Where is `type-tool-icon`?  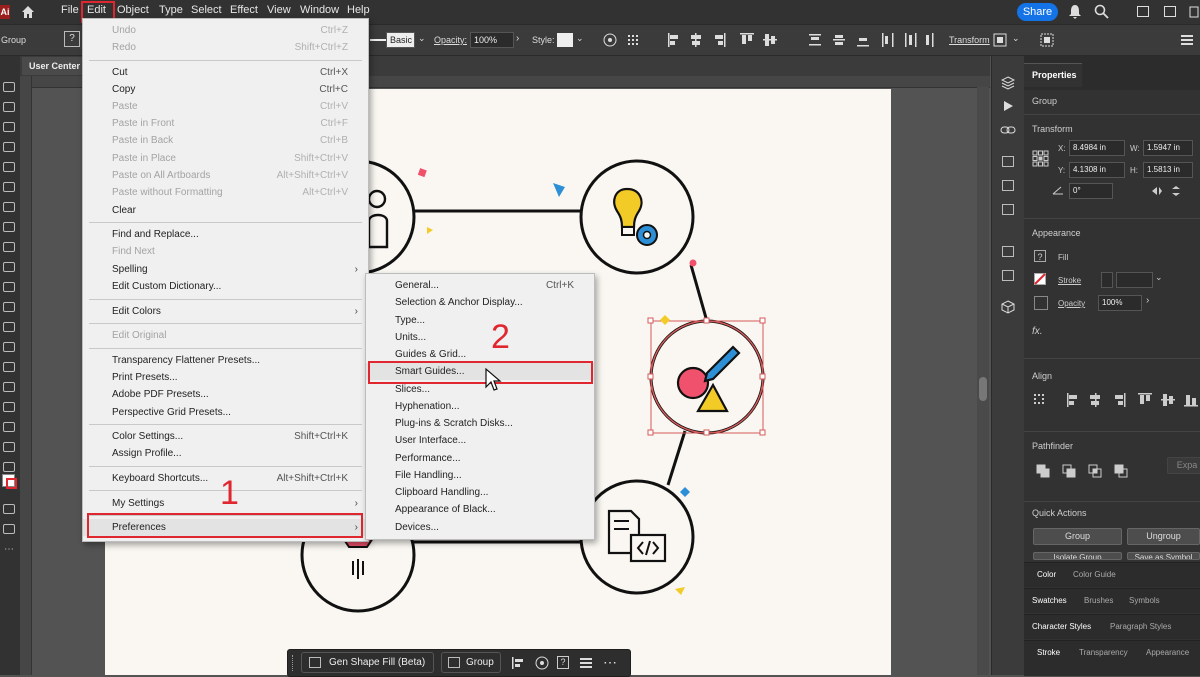
type-tool-icon is located at coordinates (9, 227).